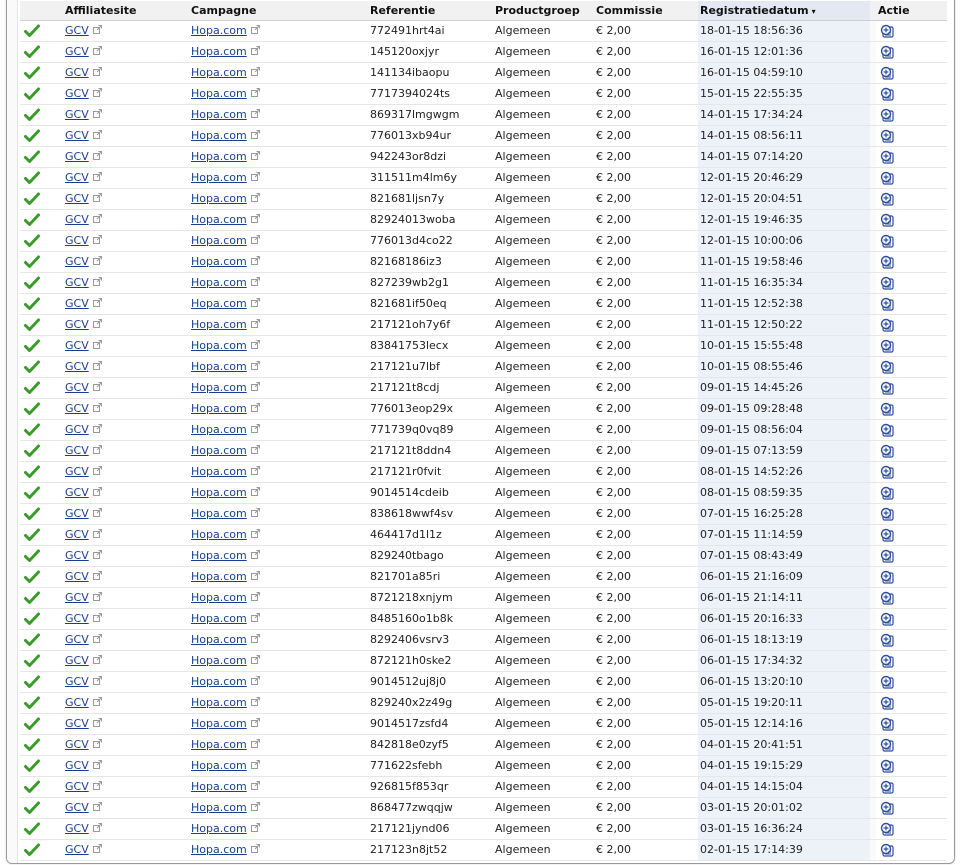 The height and width of the screenshot is (865, 965). I want to click on column-header-affiliatesite: Affiliatesite, so click(128, 11).